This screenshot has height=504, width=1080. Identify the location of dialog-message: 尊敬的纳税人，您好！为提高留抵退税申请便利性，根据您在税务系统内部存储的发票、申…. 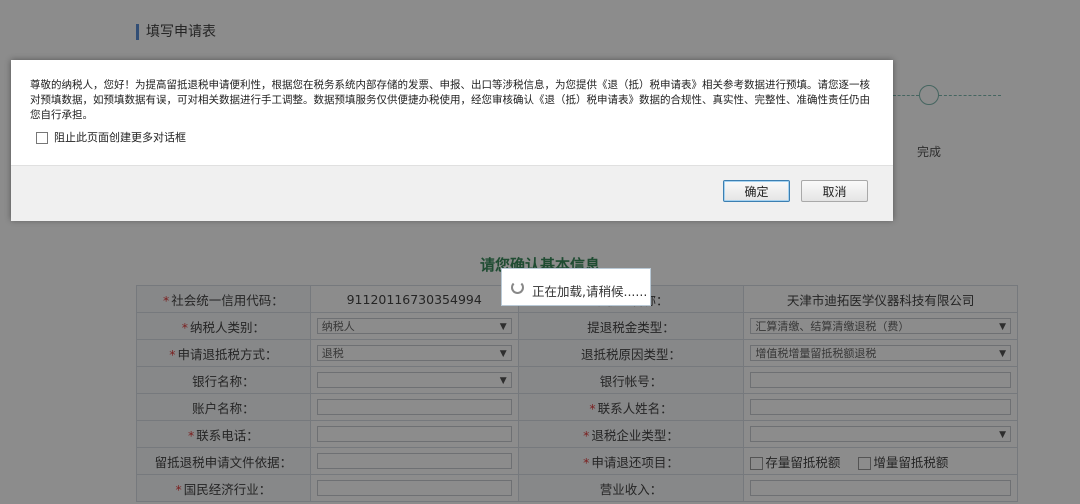
(450, 100).